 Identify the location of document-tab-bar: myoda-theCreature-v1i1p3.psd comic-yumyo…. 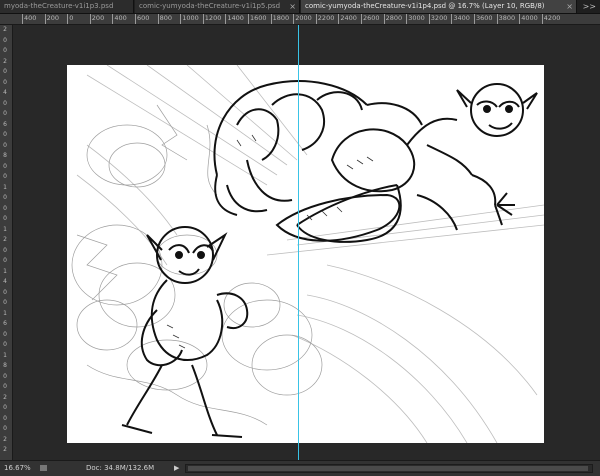
(300, 7).